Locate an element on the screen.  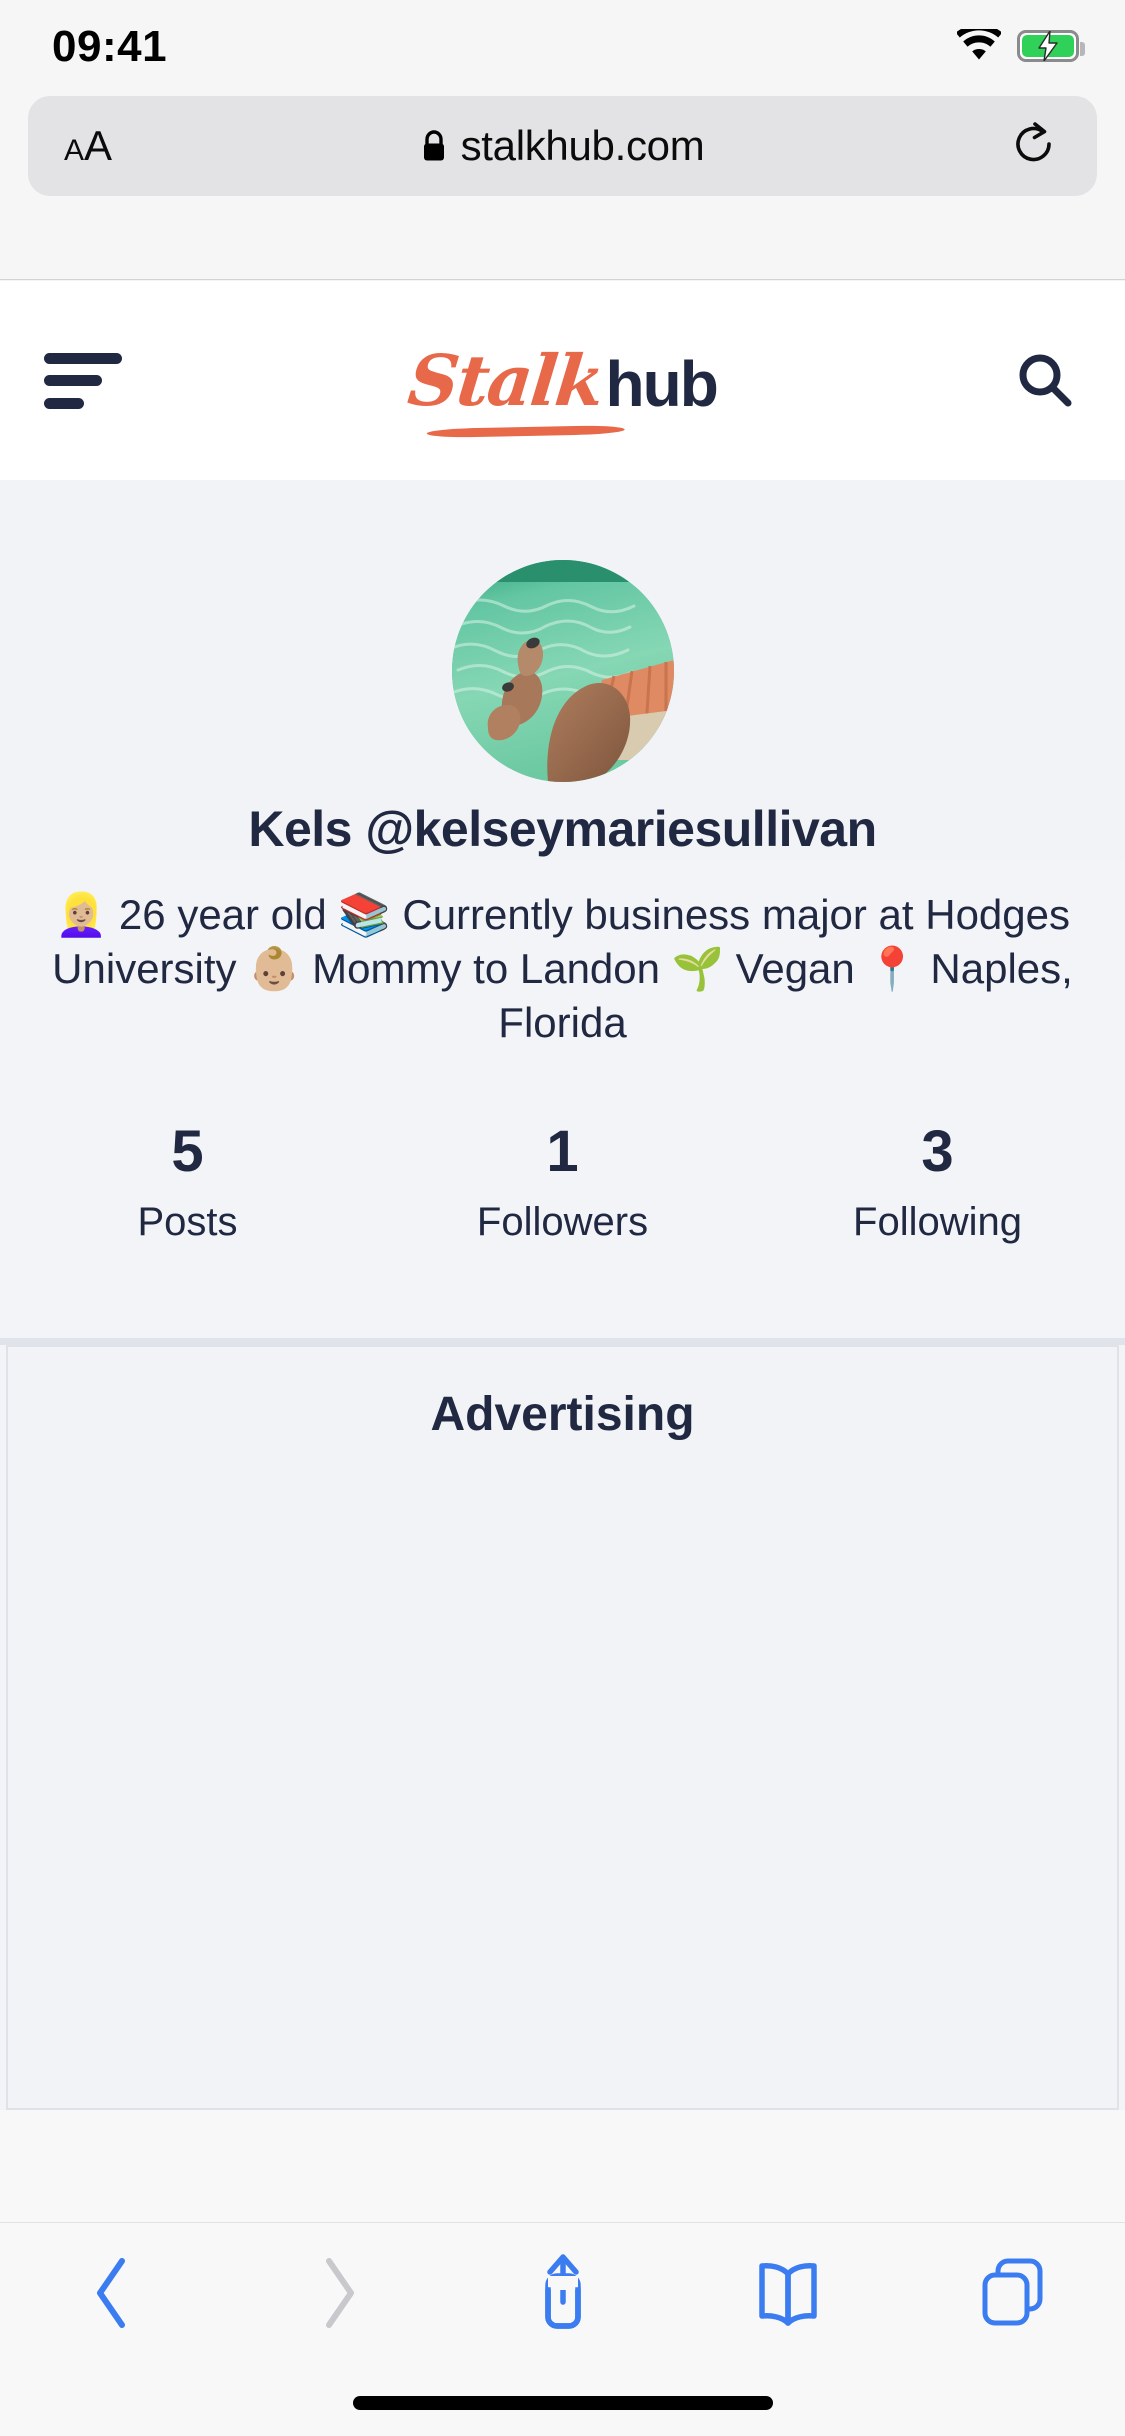
status-bar: 09:41 is located at coordinates (562, 44).